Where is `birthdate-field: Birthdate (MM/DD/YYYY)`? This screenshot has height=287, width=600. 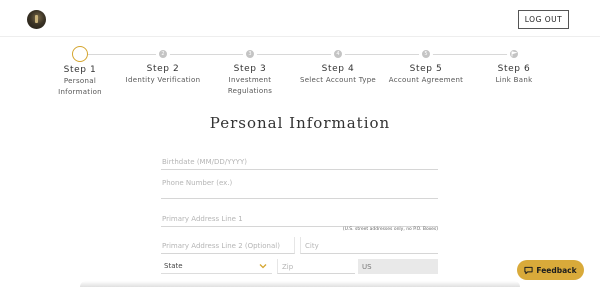
birthdate-field: Birthdate (MM/DD/YYYY) is located at coordinates (299, 161).